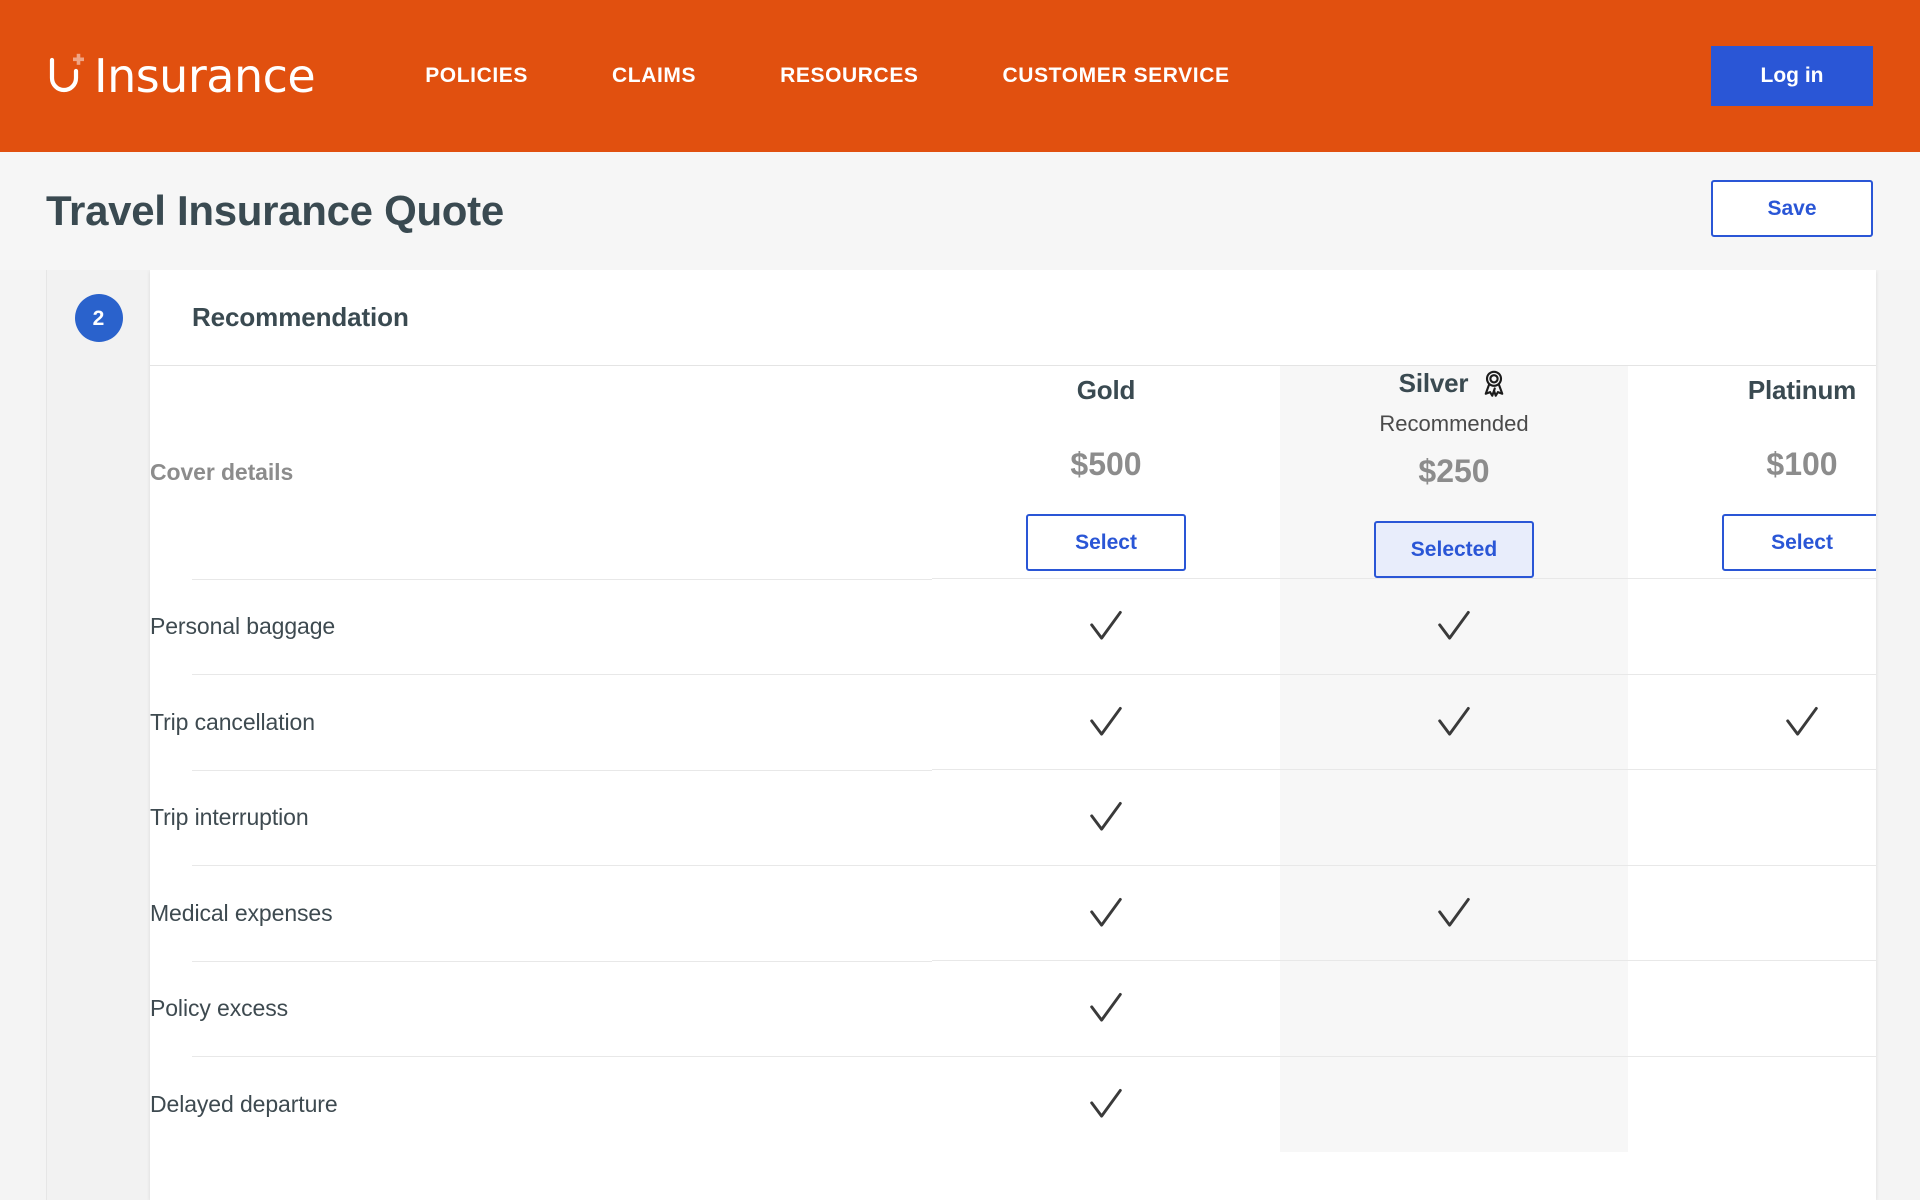 This screenshot has height=1200, width=1920. I want to click on plan-platinum-name: Platinum, so click(1802, 390).